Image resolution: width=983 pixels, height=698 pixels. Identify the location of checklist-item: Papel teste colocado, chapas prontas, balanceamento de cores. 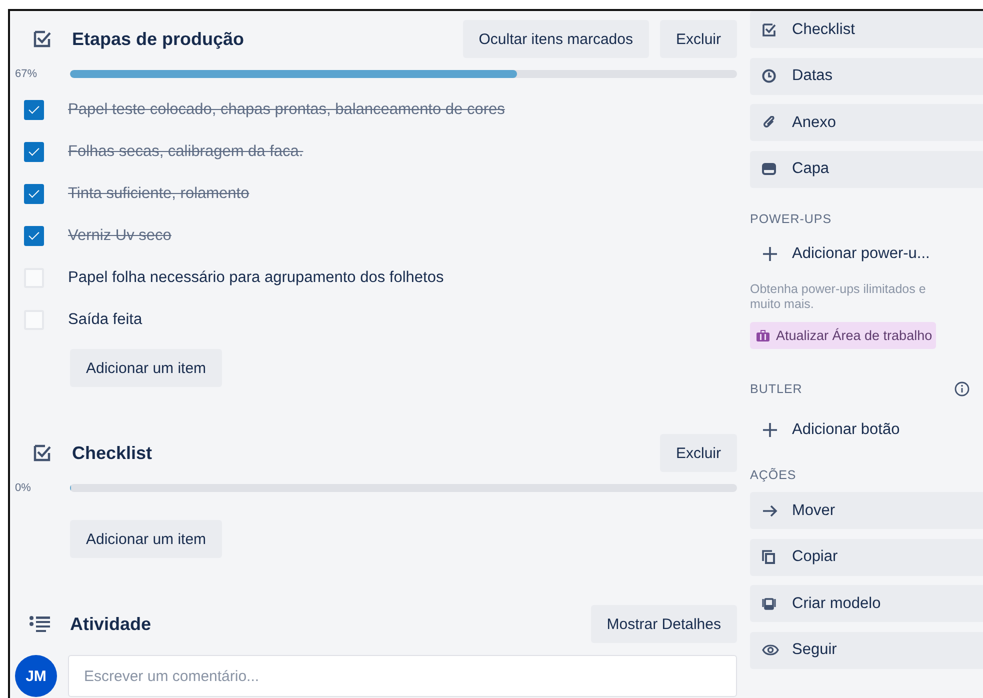
(286, 110).